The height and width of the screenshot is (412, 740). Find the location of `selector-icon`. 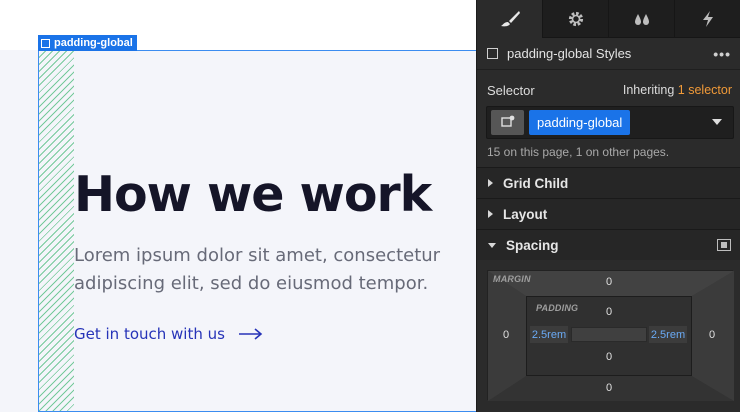

selector-icon is located at coordinates (507, 123).